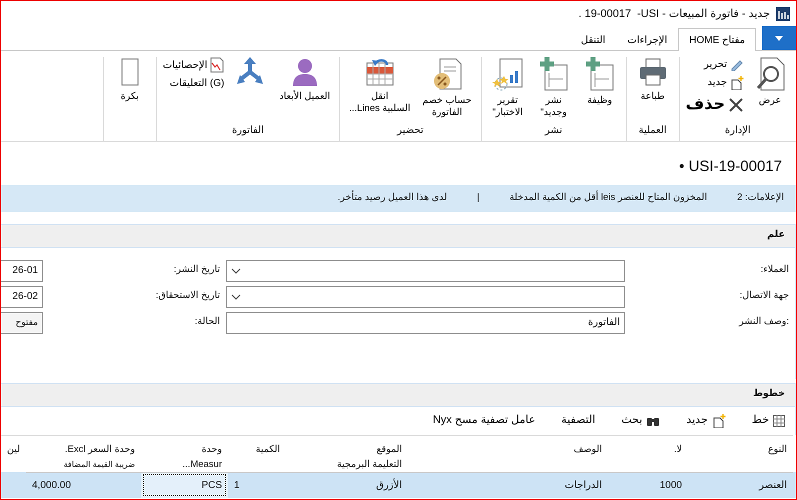 The height and width of the screenshot is (500, 797). I want to click on field-label: تاريخ النشر:, so click(196, 270).